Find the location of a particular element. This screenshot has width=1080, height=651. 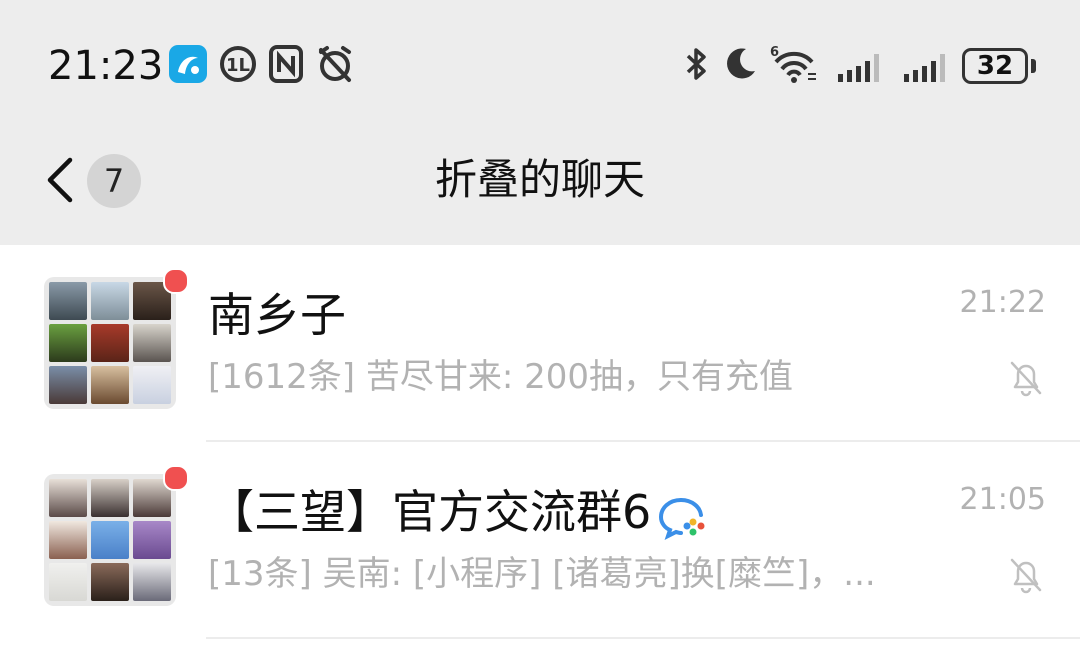

chat-name: 【三望】官方交流群6 is located at coordinates (458, 512).